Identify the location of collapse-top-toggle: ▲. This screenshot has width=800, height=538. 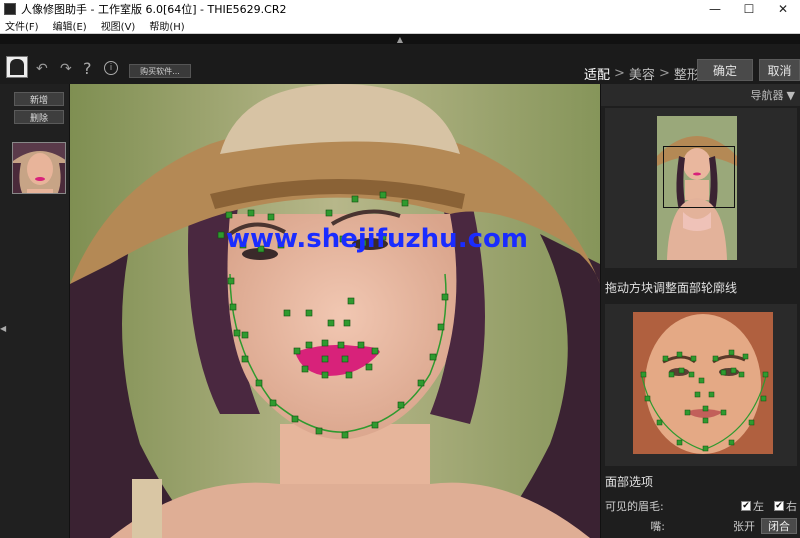
(400, 39).